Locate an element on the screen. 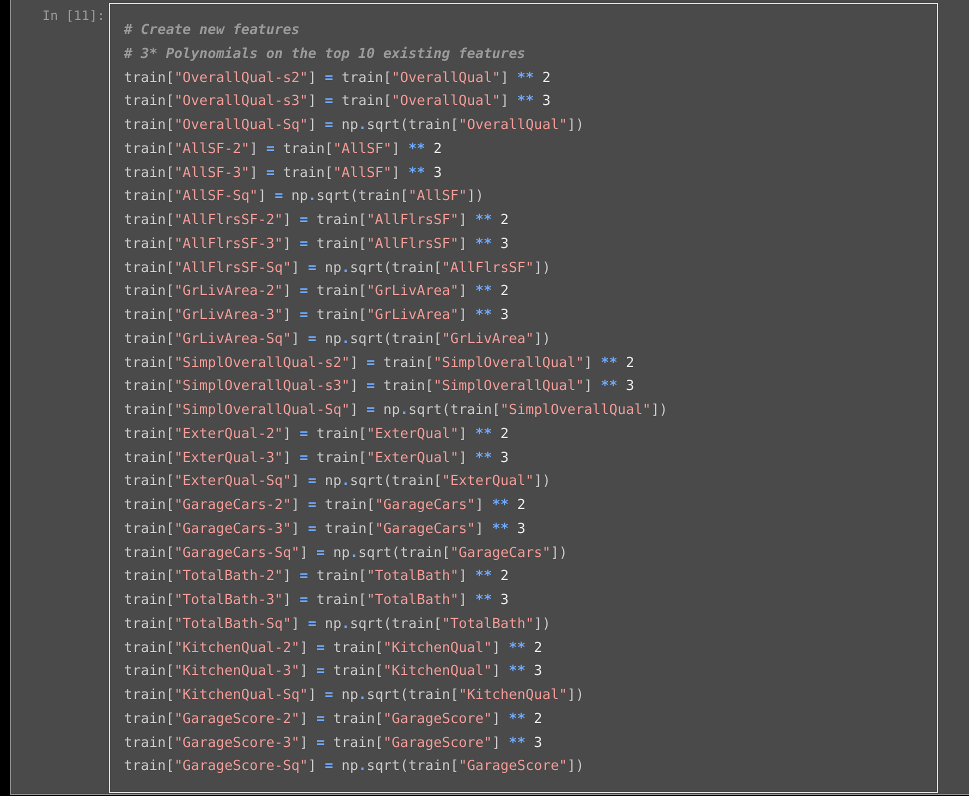  code-line: train["KitchenQual-2"] = train["KitchenQual"] ** 2 is located at coordinates (333, 648).